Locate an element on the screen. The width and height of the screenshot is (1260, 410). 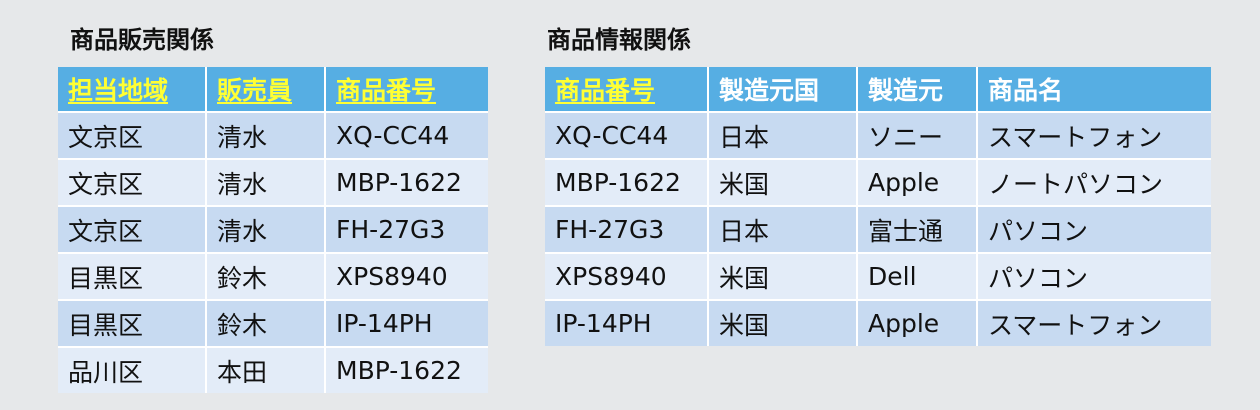
table-row: 文京区 清水 MBP-1622 is located at coordinates (273, 183).